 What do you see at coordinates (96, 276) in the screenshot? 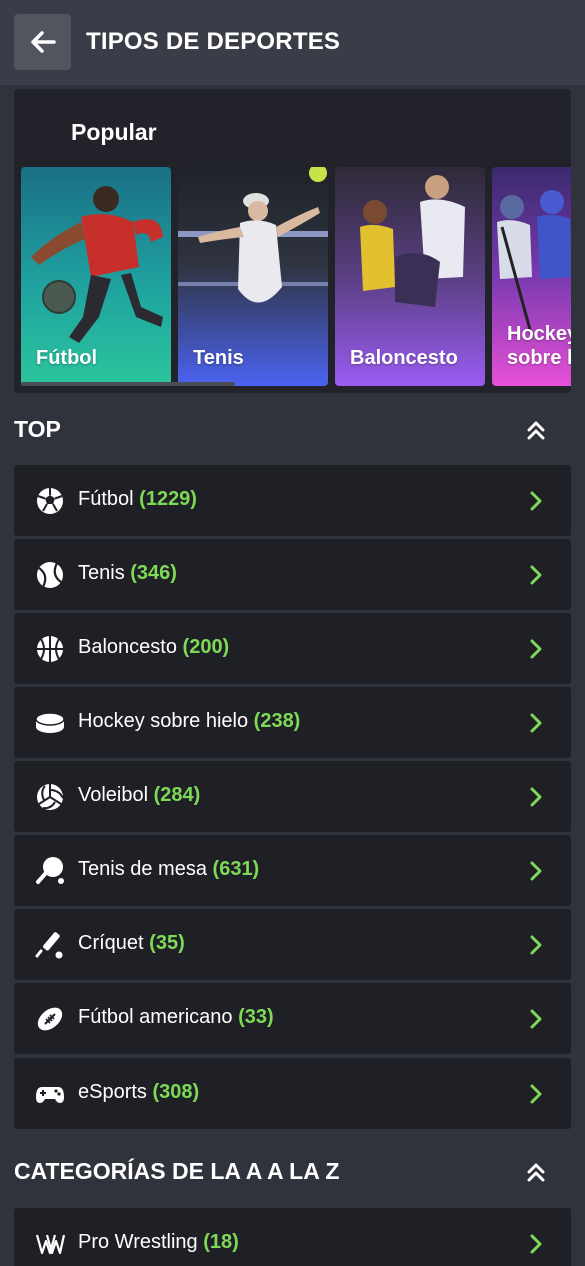
I see `popular-card-futbol: Fútbol` at bounding box center [96, 276].